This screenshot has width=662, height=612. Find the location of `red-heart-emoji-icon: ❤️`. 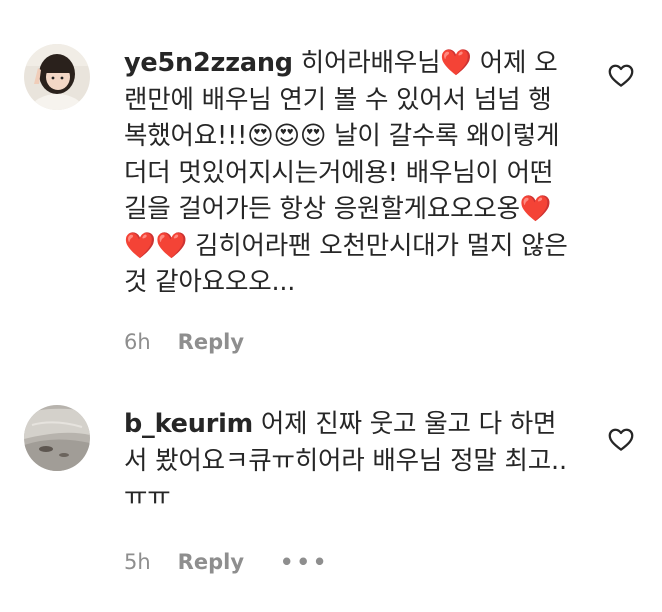

red-heart-emoji-icon: ❤️ is located at coordinates (456, 63).